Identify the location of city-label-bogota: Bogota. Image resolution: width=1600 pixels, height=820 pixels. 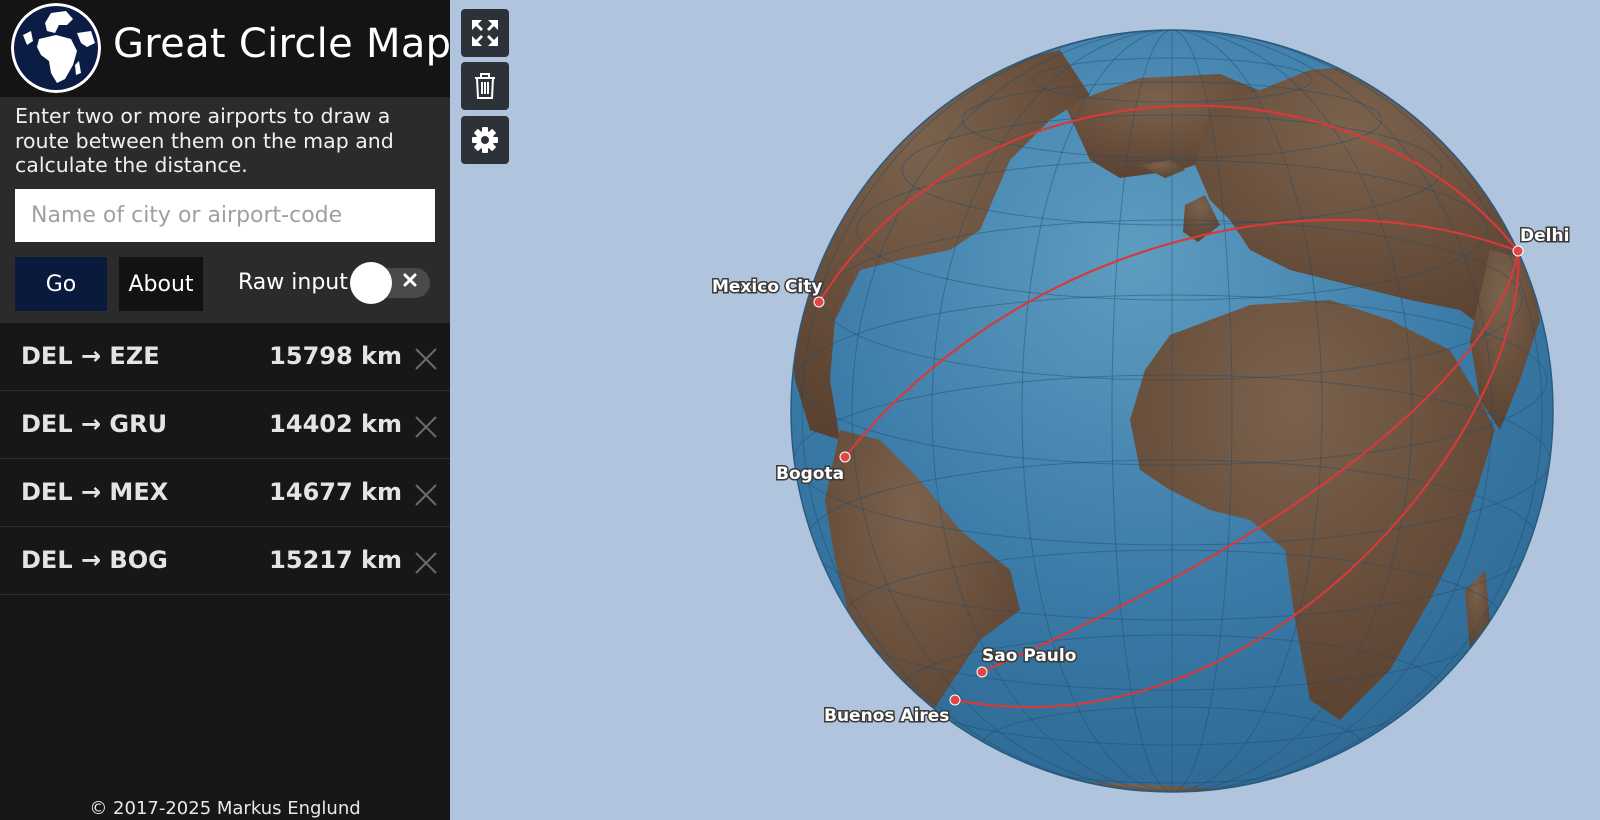
(810, 474).